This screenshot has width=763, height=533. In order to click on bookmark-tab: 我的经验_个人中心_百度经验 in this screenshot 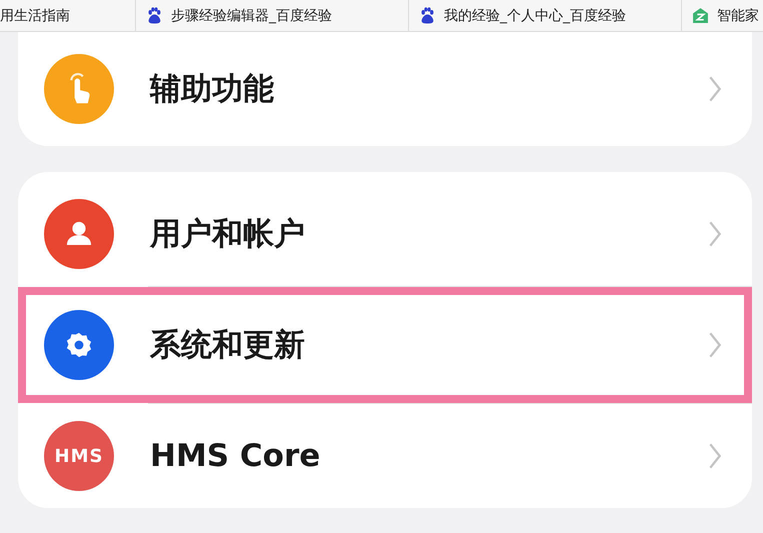, I will do `click(545, 15)`.